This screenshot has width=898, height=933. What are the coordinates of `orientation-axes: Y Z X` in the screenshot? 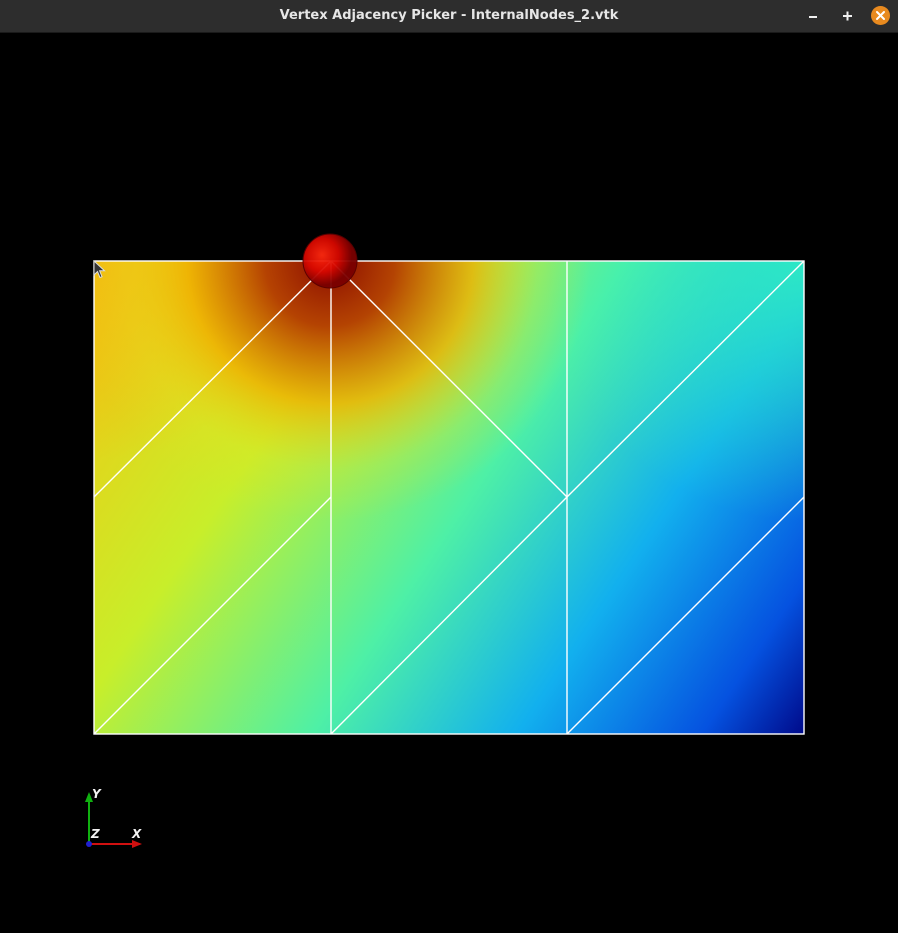 It's located at (115, 823).